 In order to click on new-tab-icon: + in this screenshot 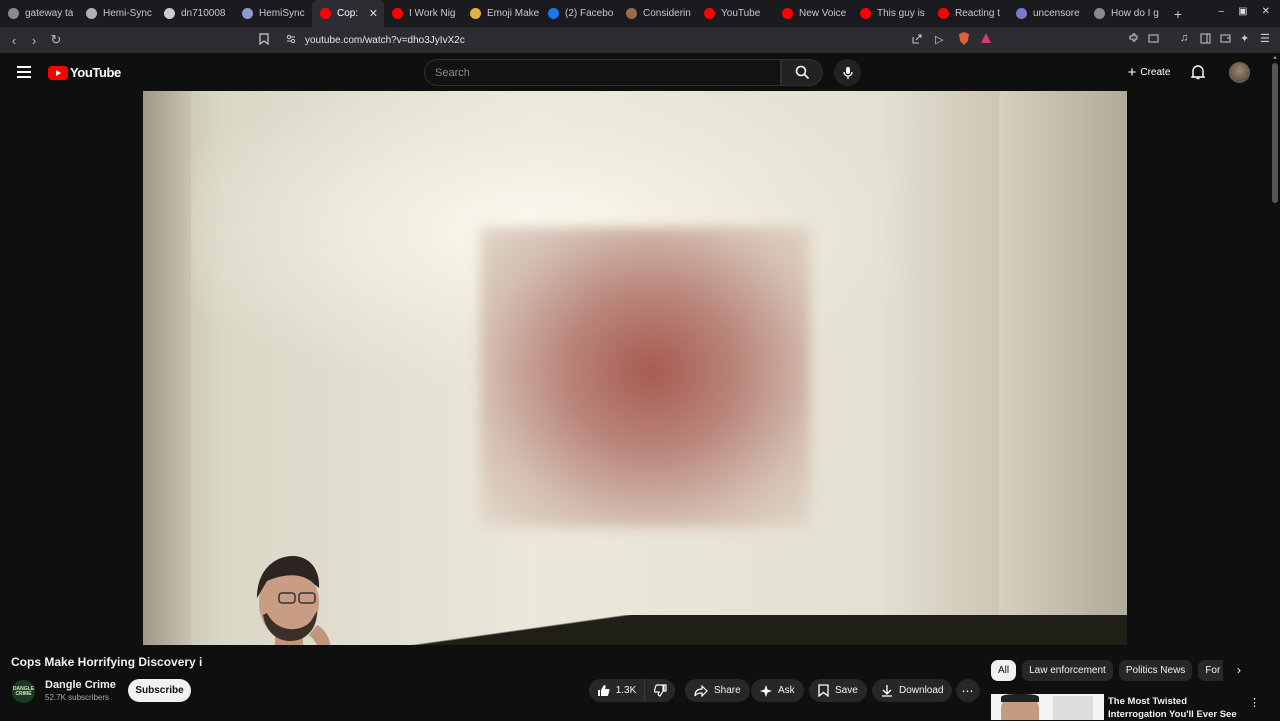, I will do `click(1178, 14)`.